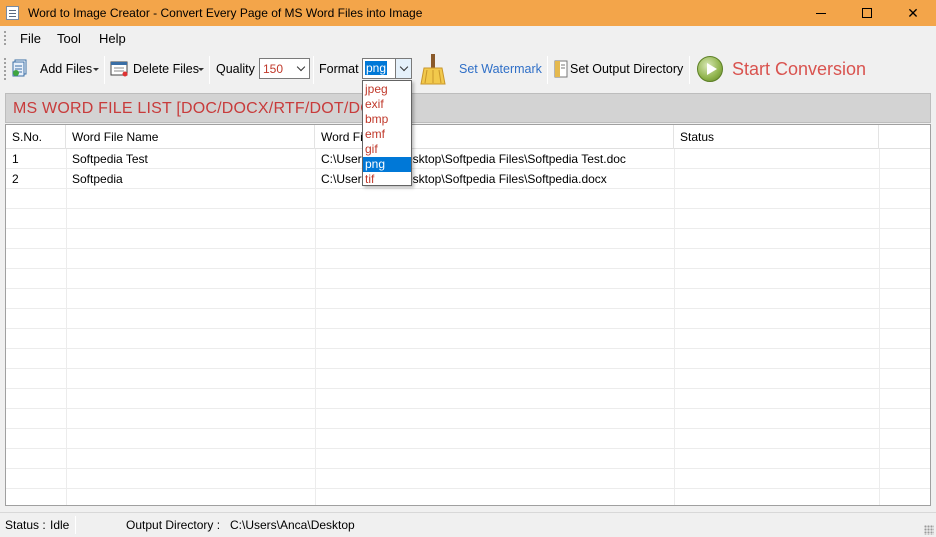 The height and width of the screenshot is (537, 936). What do you see at coordinates (36, 137) in the screenshot?
I see `column-header-sno: S.No.` at bounding box center [36, 137].